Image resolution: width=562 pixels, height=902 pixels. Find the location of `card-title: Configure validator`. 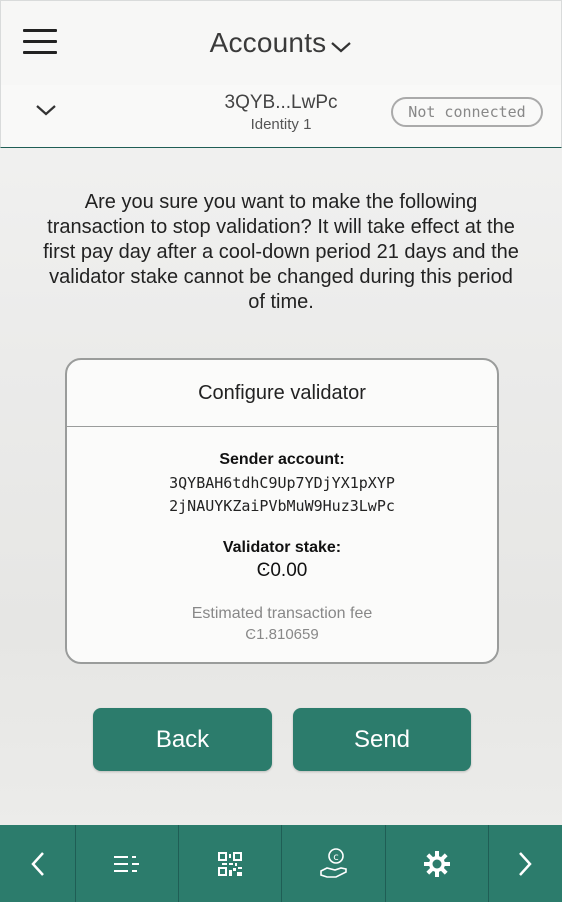

card-title: Configure validator is located at coordinates (282, 393).